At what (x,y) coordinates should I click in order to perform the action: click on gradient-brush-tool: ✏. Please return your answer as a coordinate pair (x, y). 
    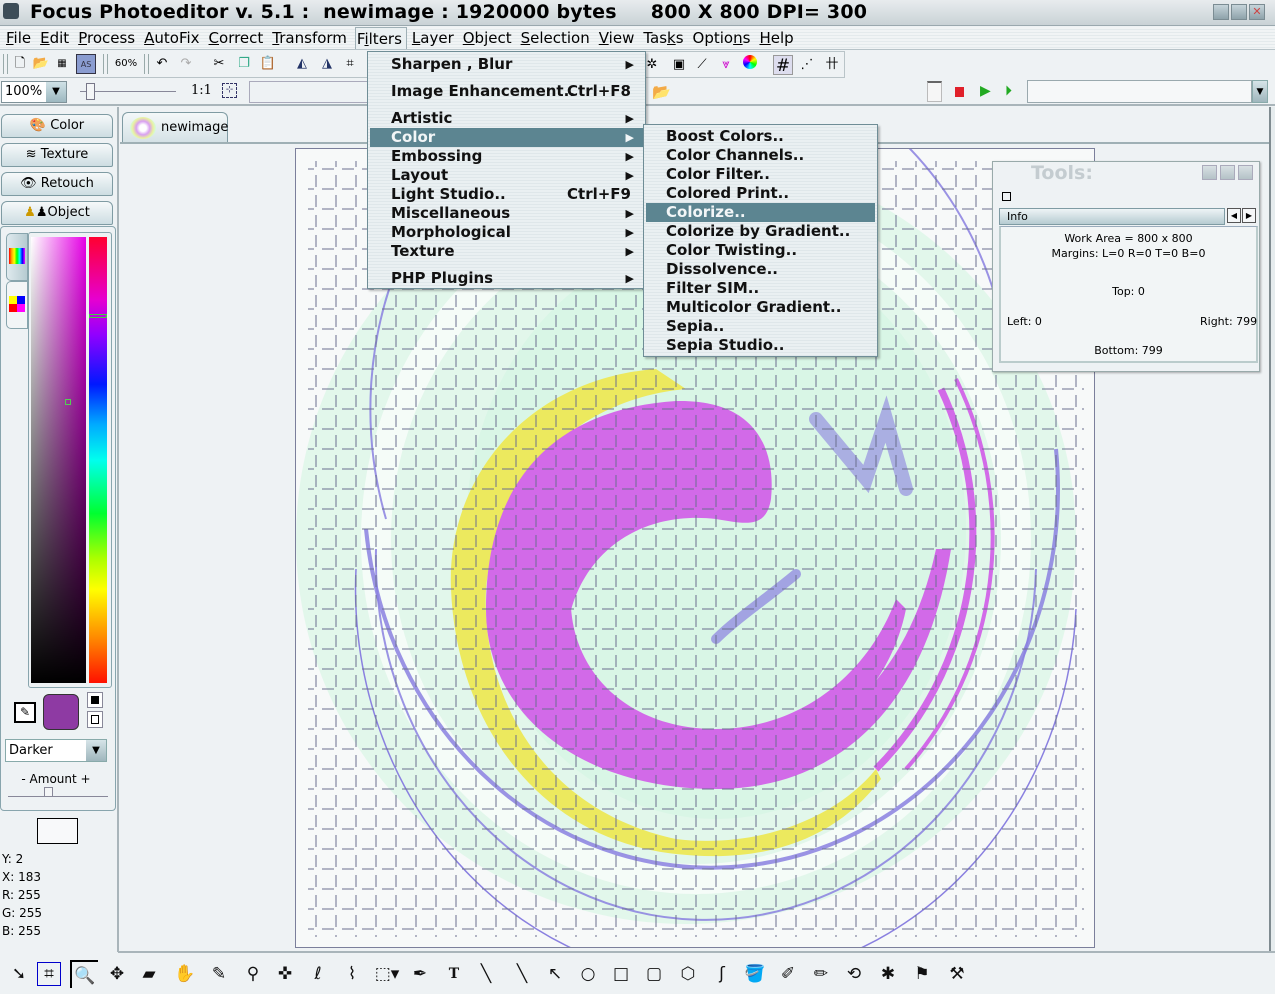
    Looking at the image, I should click on (821, 974).